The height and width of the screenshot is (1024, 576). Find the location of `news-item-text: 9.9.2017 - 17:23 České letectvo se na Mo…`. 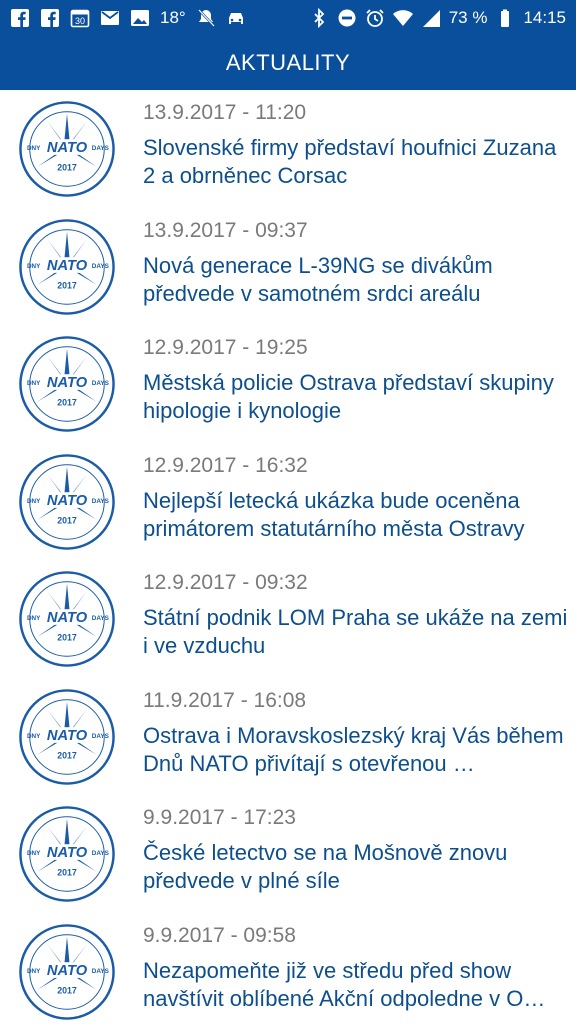

news-item-text: 9.9.2017 - 17:23 České letectvo se na Mo… is located at coordinates (356, 850).